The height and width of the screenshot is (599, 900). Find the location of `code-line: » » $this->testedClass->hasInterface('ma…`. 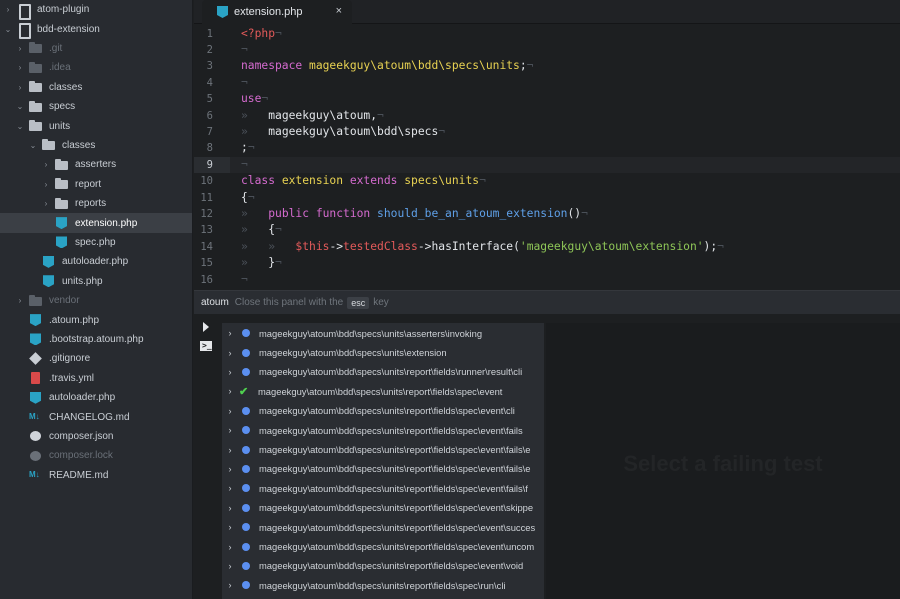

code-line: » » $this->testedClass->hasInterface('ma… is located at coordinates (482, 247).